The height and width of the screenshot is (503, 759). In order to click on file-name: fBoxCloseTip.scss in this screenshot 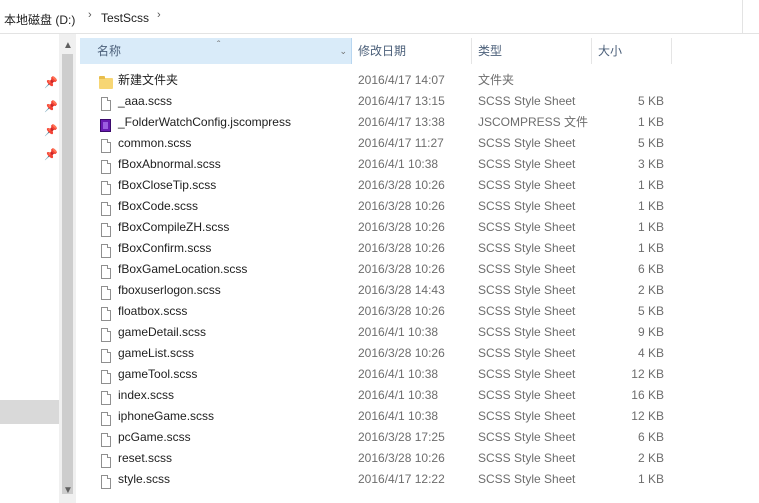, I will do `click(167, 185)`.